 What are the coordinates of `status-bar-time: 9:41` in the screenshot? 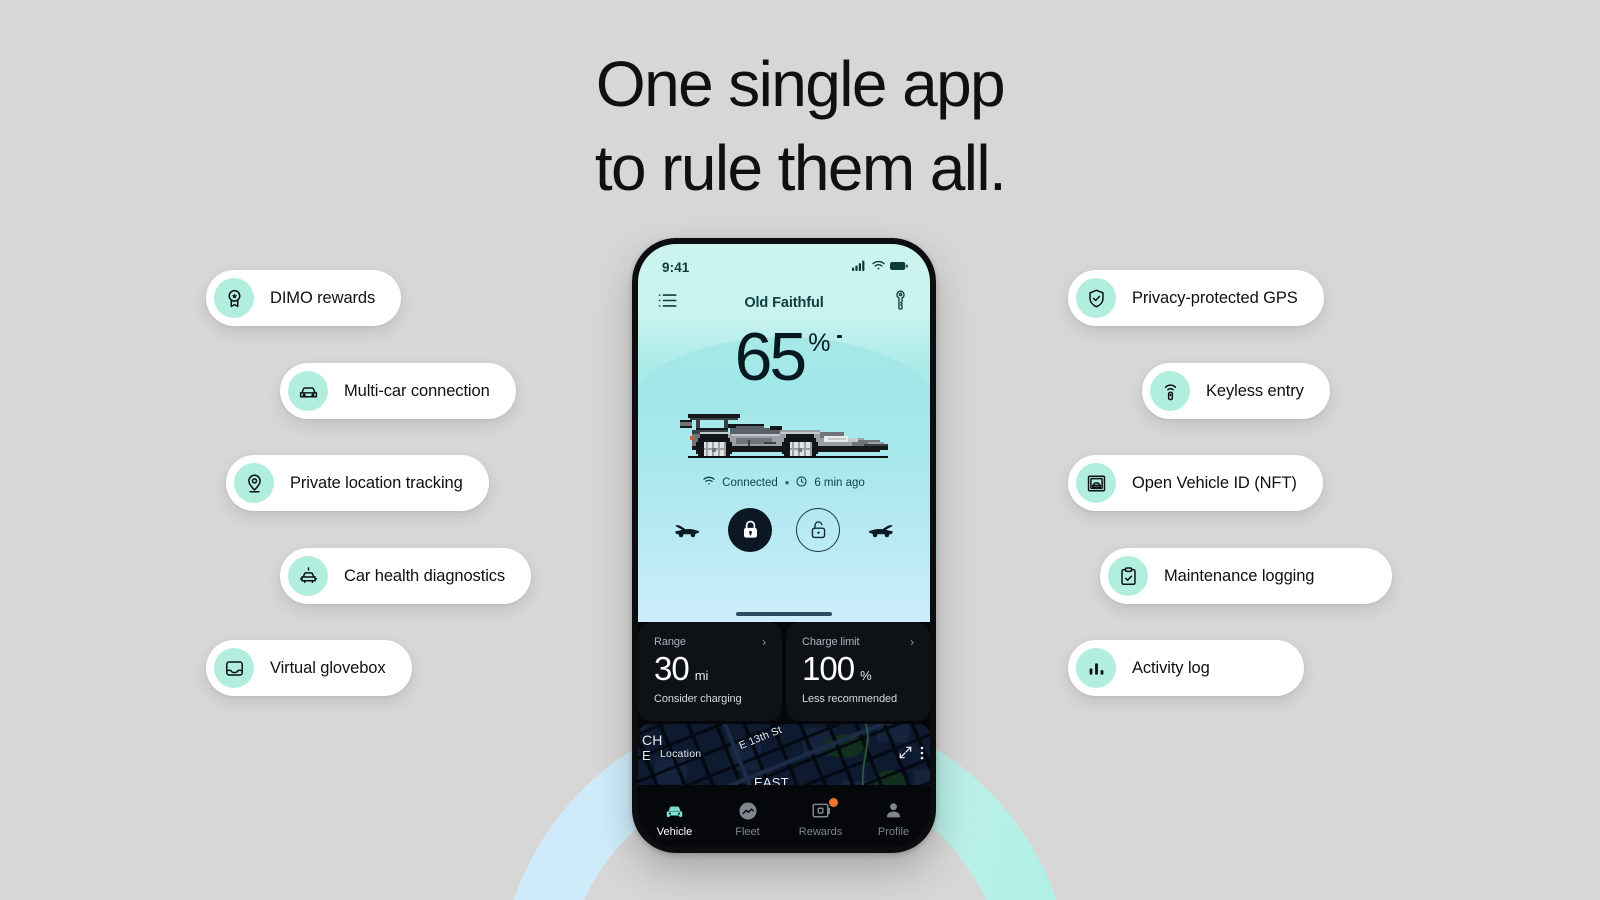 It's located at (676, 267).